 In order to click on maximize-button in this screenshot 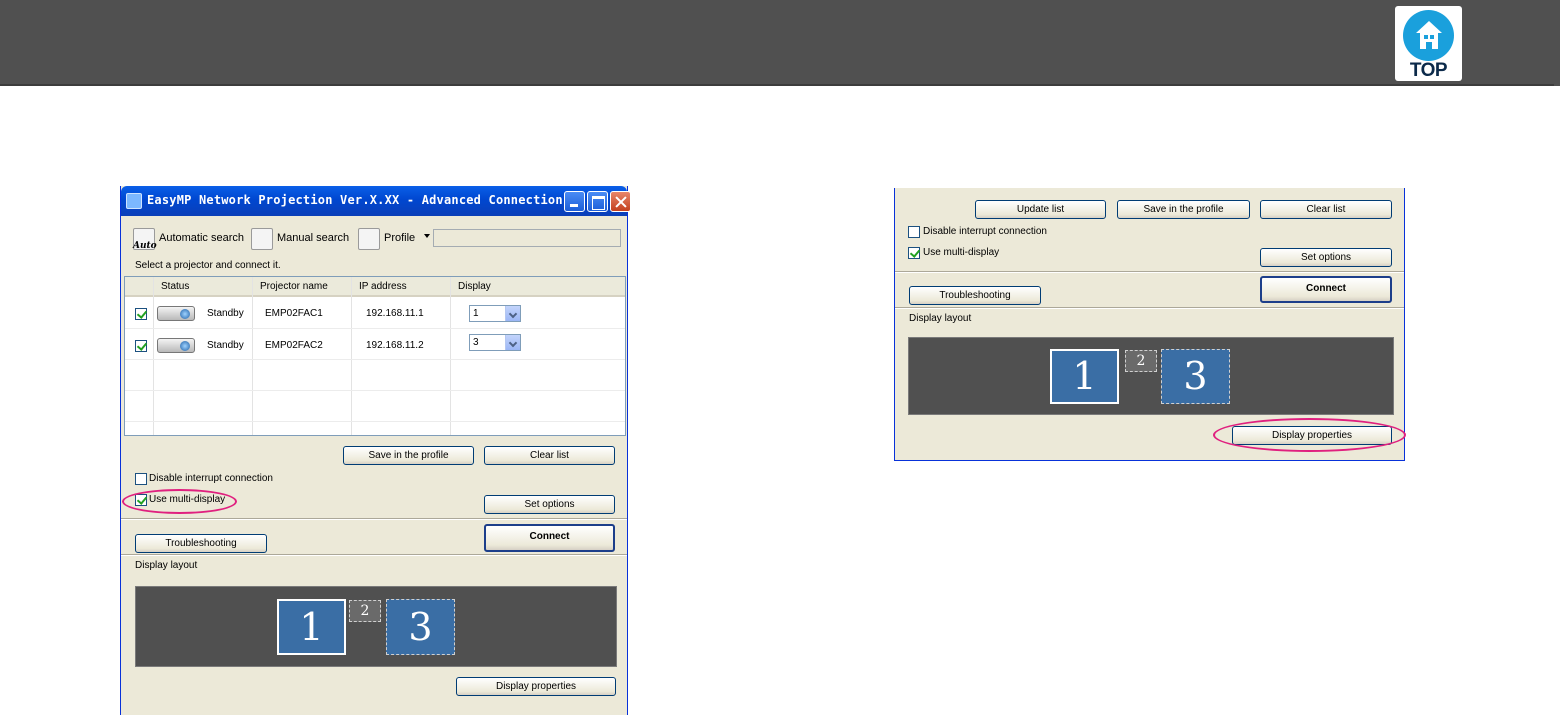, I will do `click(597, 201)`.